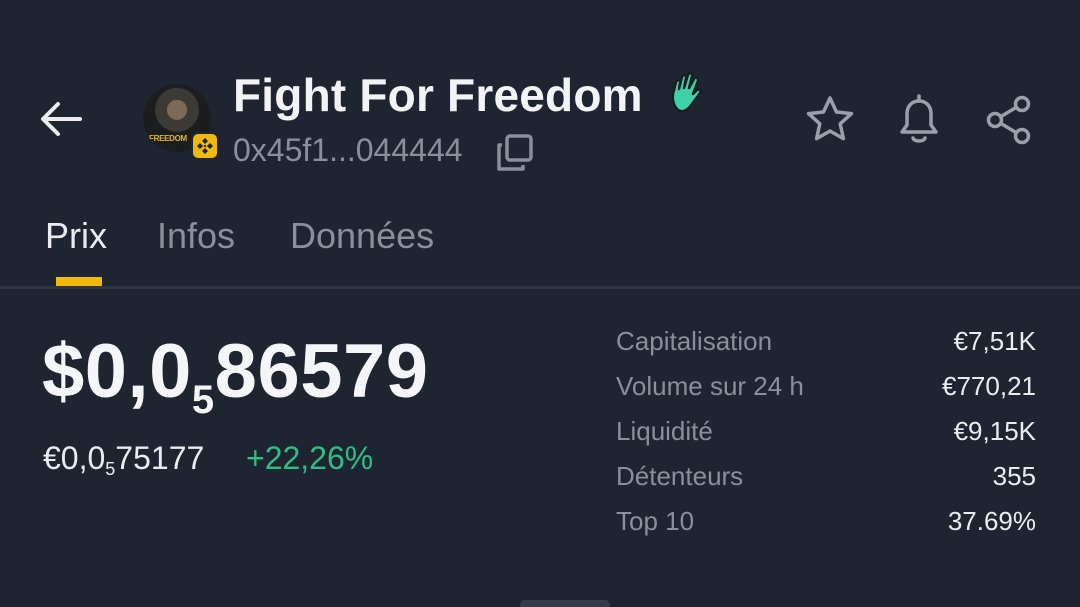 This screenshot has width=1080, height=607. I want to click on price-usd: $0,0586579, so click(235, 375).